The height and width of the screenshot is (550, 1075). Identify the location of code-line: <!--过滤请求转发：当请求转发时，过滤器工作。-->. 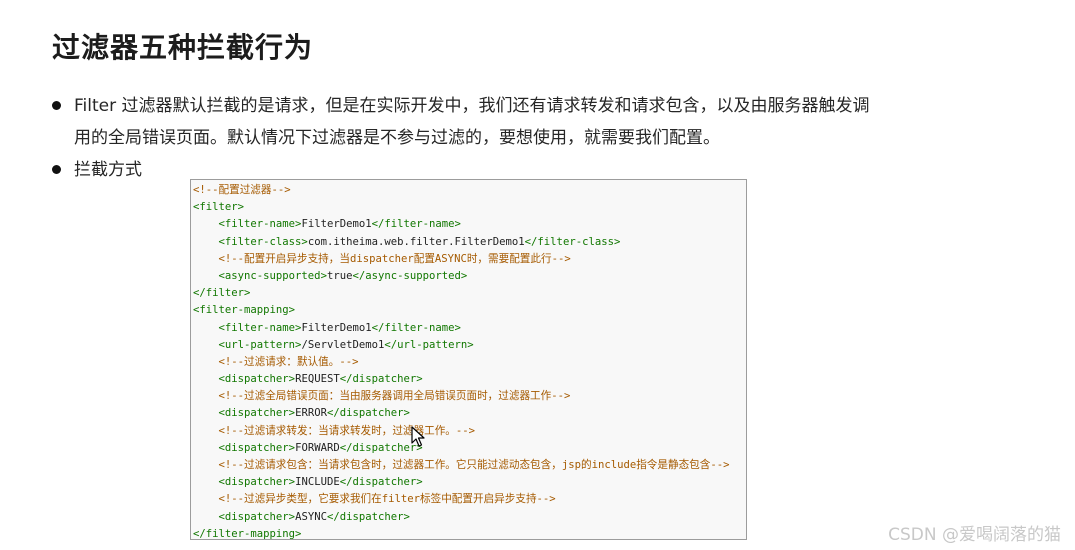
(468, 431).